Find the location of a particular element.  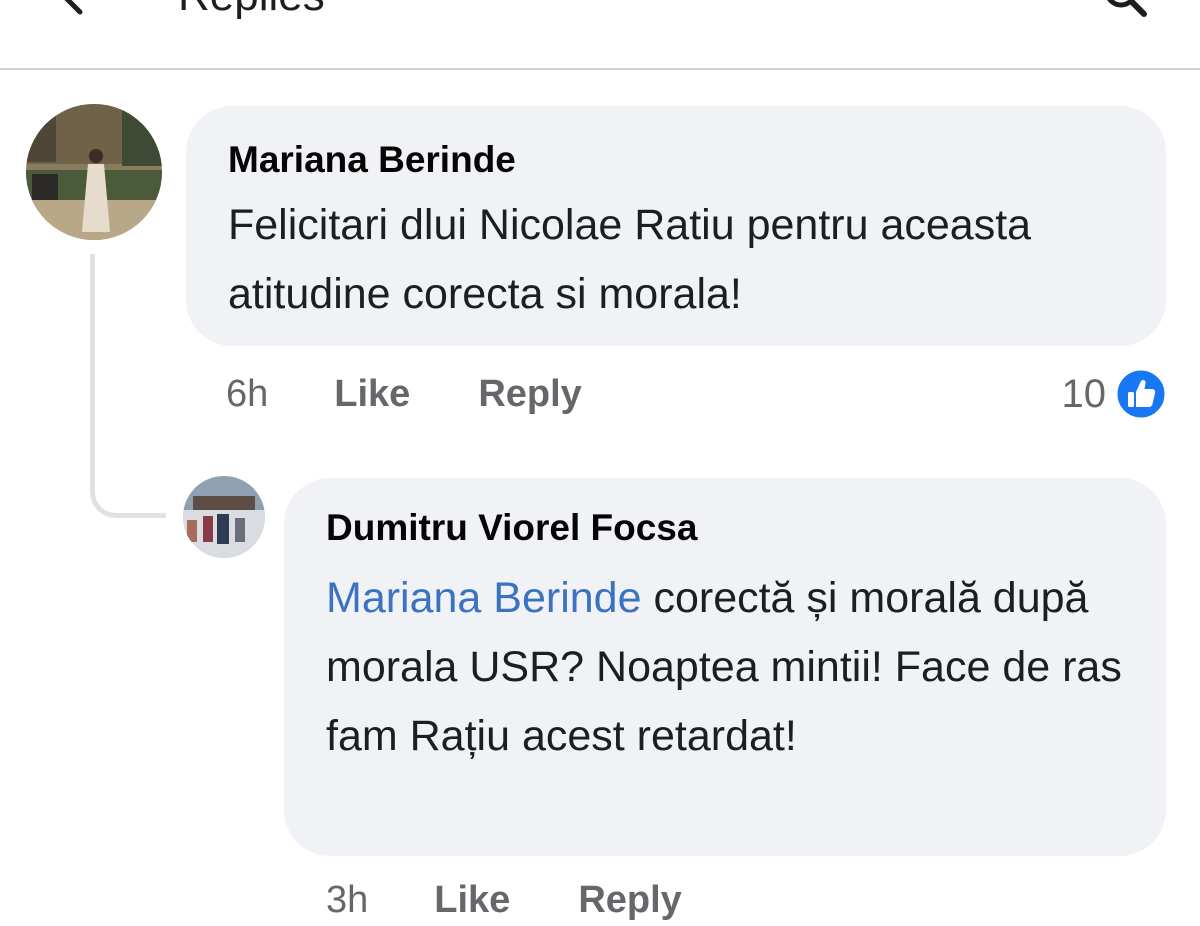

like-icon is located at coordinates (1141, 394).